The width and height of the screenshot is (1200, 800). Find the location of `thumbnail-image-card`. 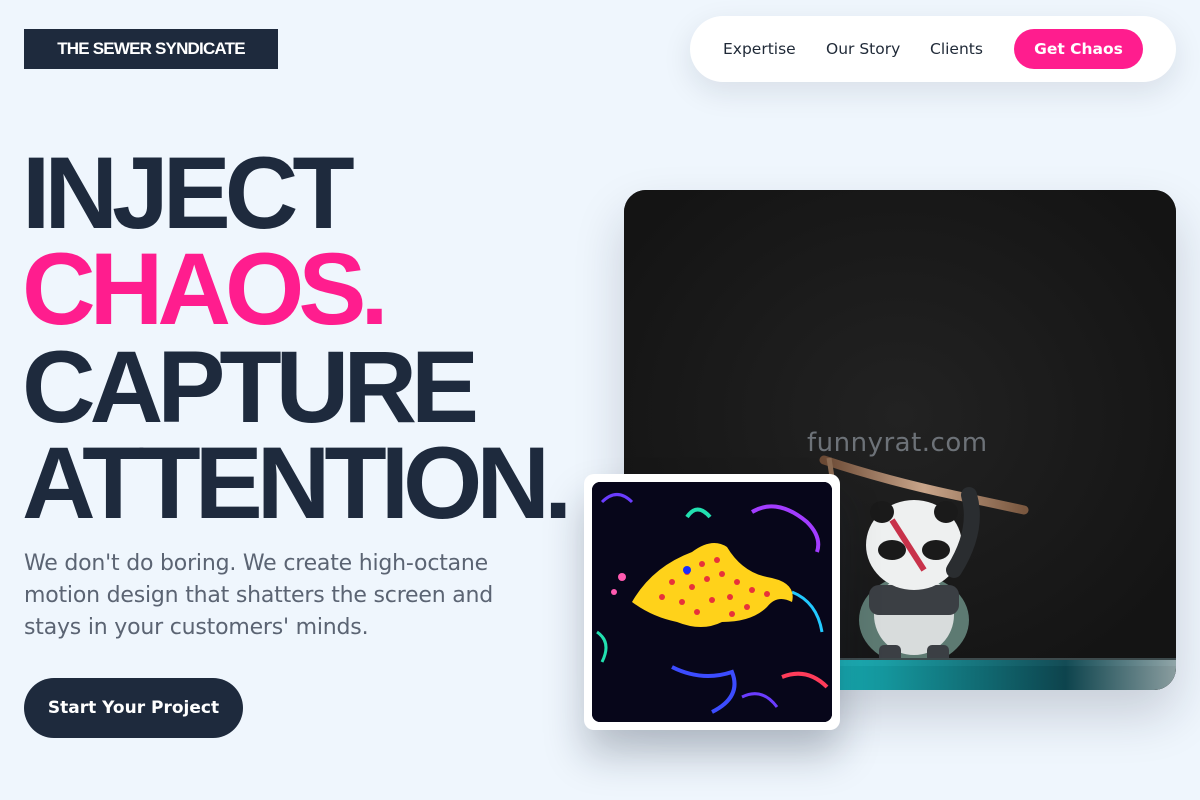

thumbnail-image-card is located at coordinates (712, 602).